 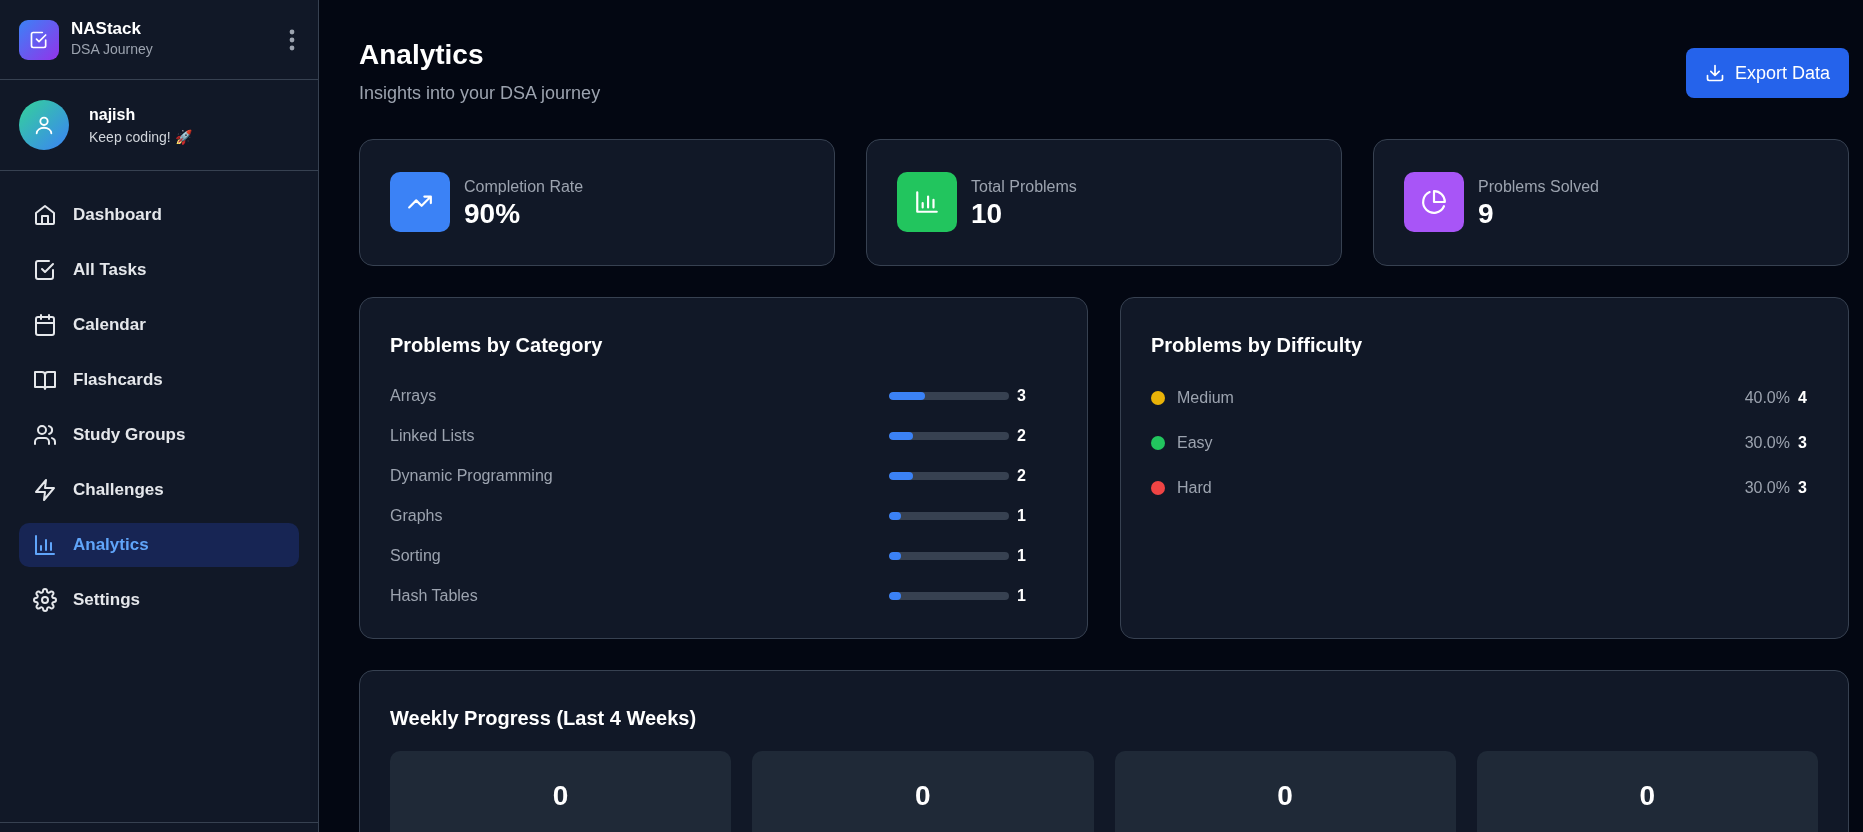 What do you see at coordinates (159, 380) in the screenshot?
I see `sidebar-item: Flashcards` at bounding box center [159, 380].